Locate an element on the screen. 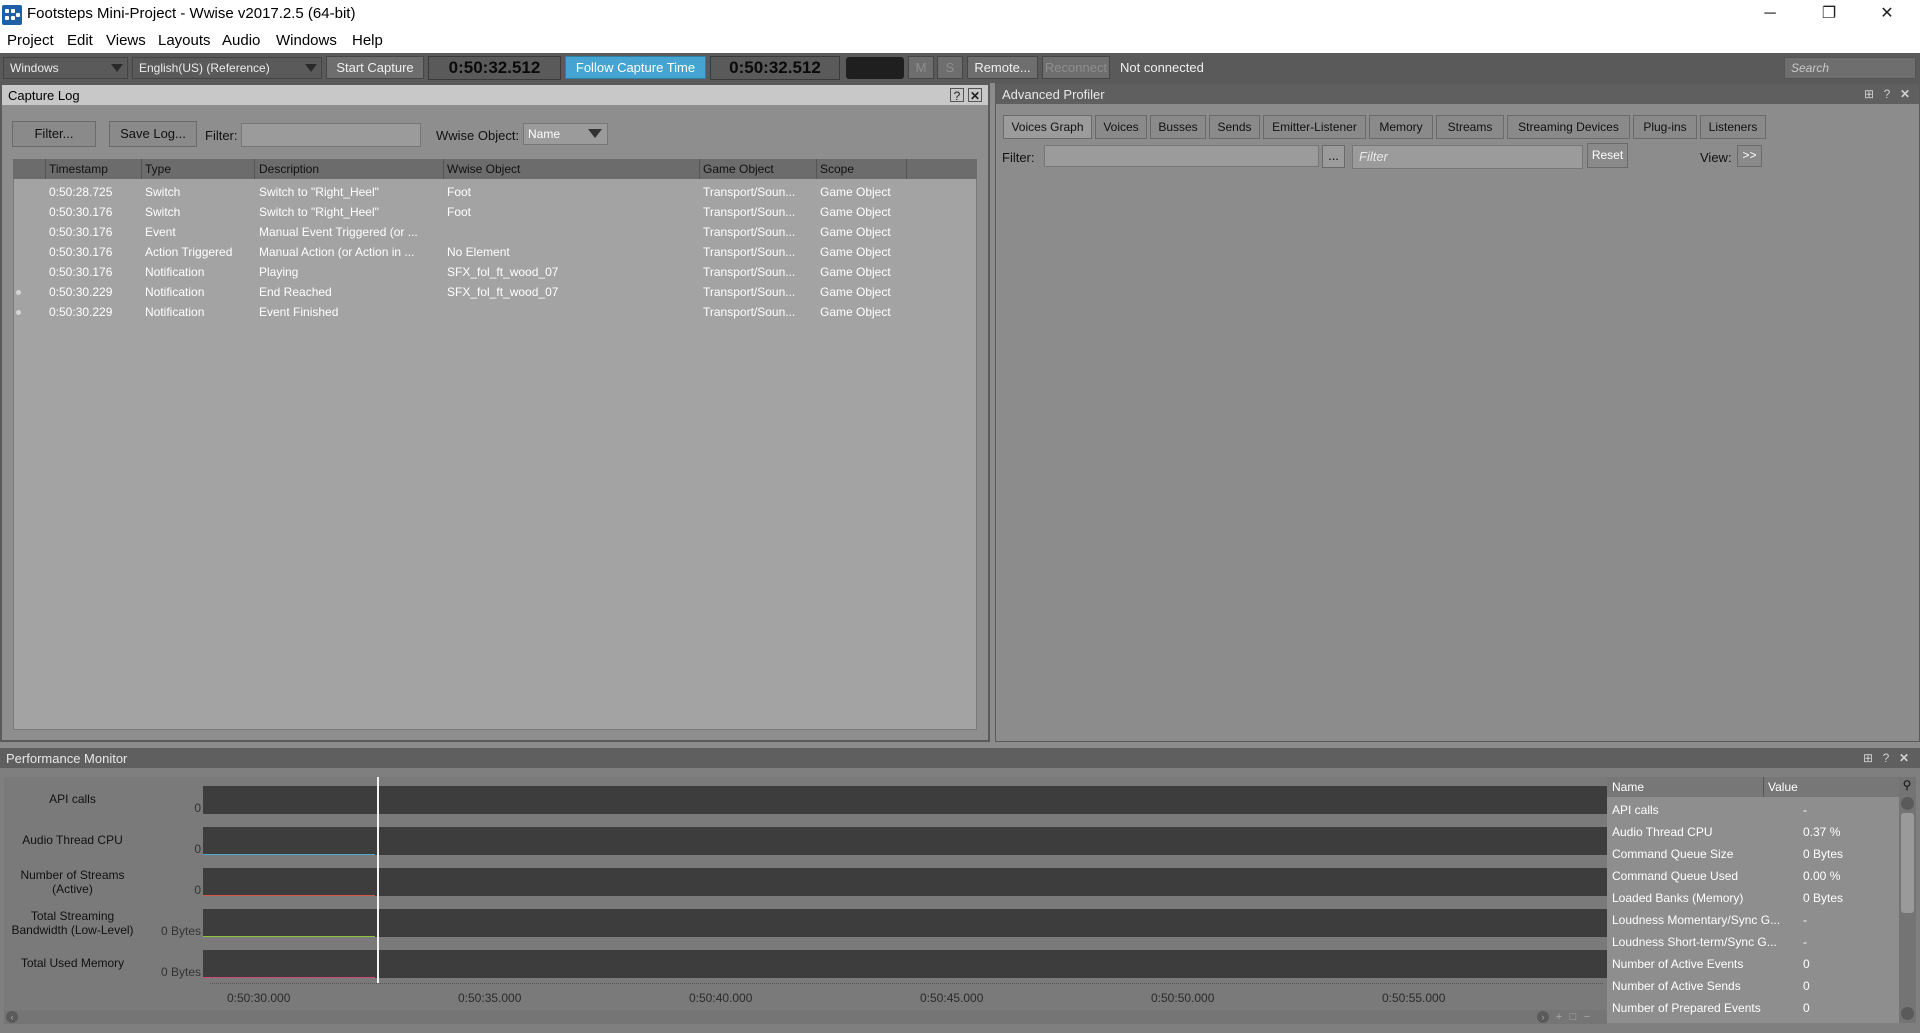 Image resolution: width=1920 pixels, height=1033 pixels. stats-row: Loudness Momentary/Sync G... - is located at coordinates (1753, 920).